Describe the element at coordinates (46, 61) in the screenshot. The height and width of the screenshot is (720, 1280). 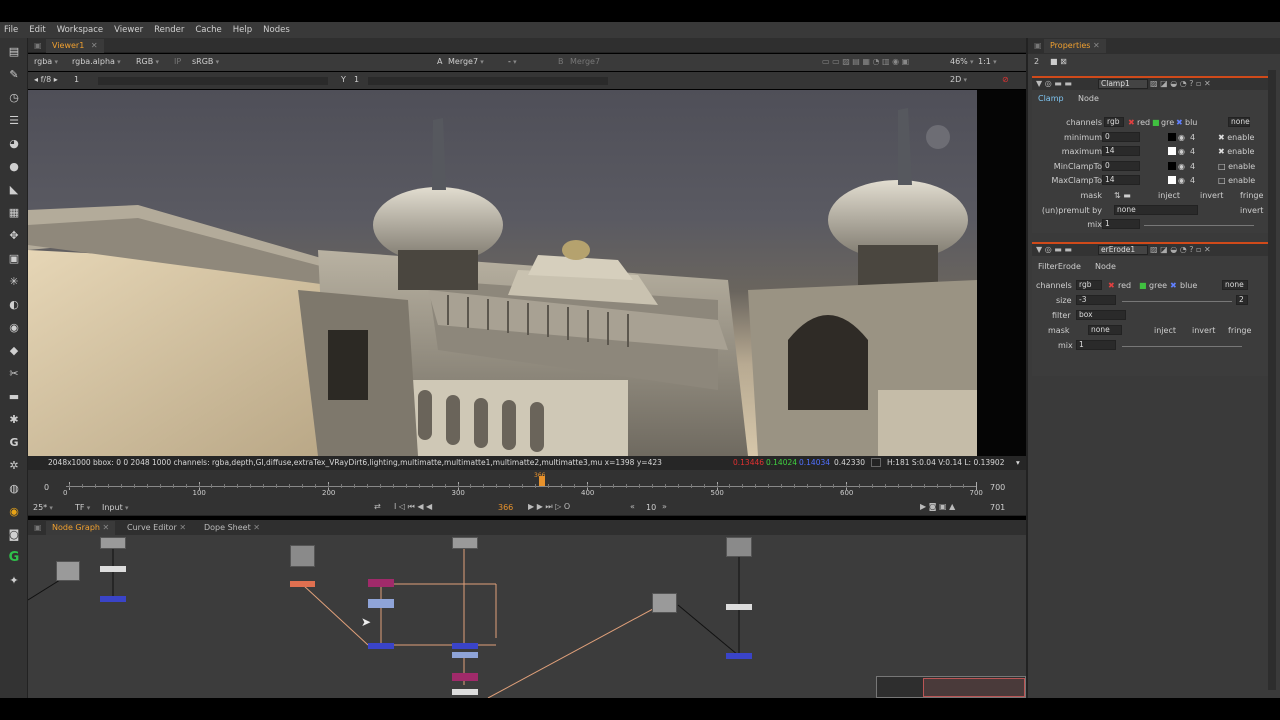
I see `channels-dropdown: rgba` at that location.